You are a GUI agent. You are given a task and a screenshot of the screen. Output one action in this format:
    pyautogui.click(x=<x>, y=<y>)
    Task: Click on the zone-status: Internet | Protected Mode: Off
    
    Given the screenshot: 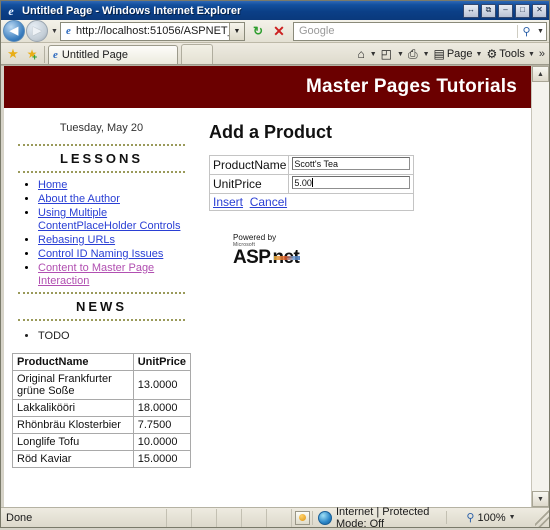 What is the action you would take?
    pyautogui.click(x=379, y=518)
    